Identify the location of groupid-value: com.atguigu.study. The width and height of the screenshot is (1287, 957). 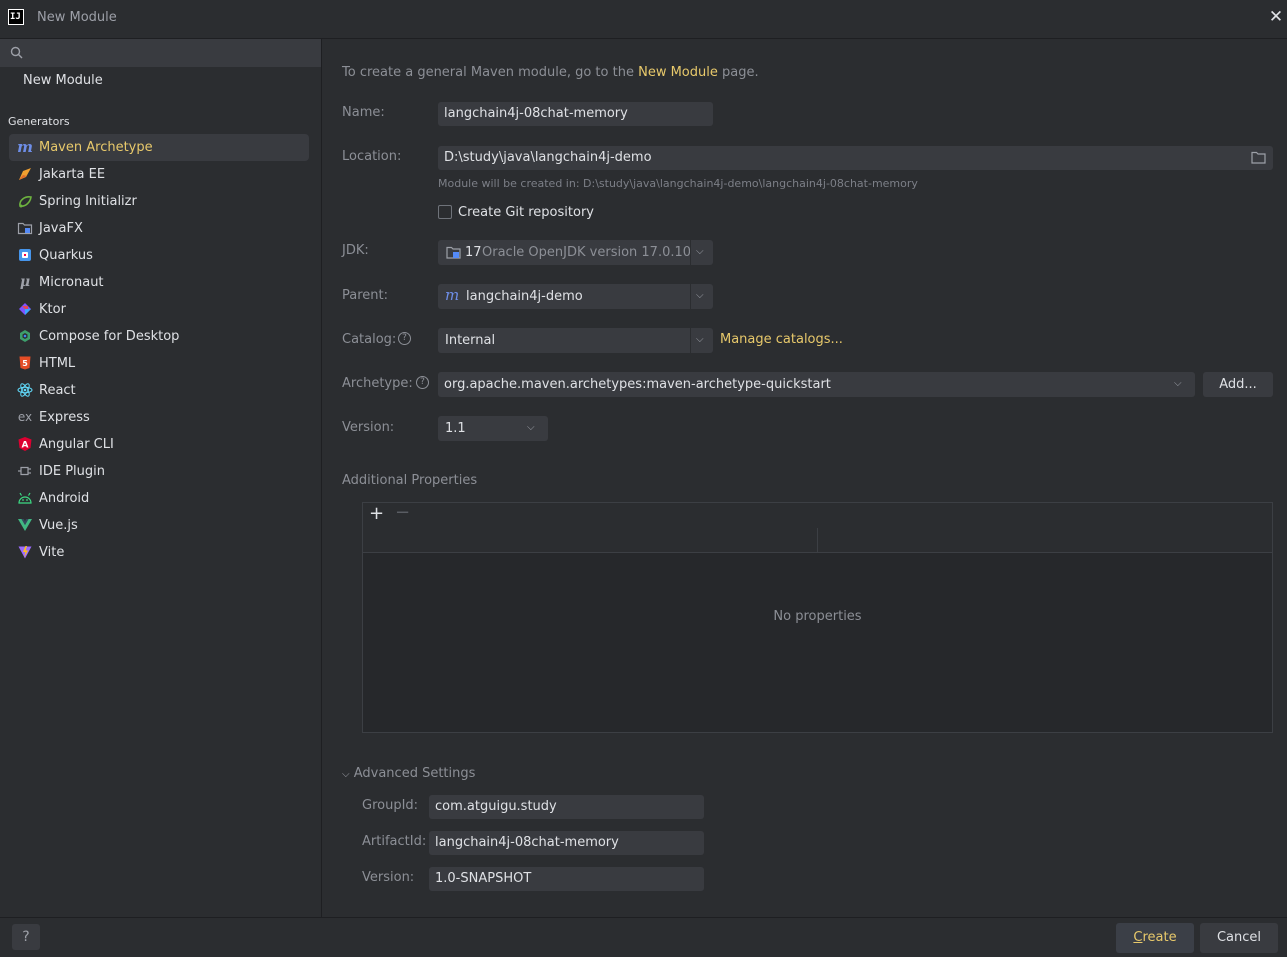
(496, 806).